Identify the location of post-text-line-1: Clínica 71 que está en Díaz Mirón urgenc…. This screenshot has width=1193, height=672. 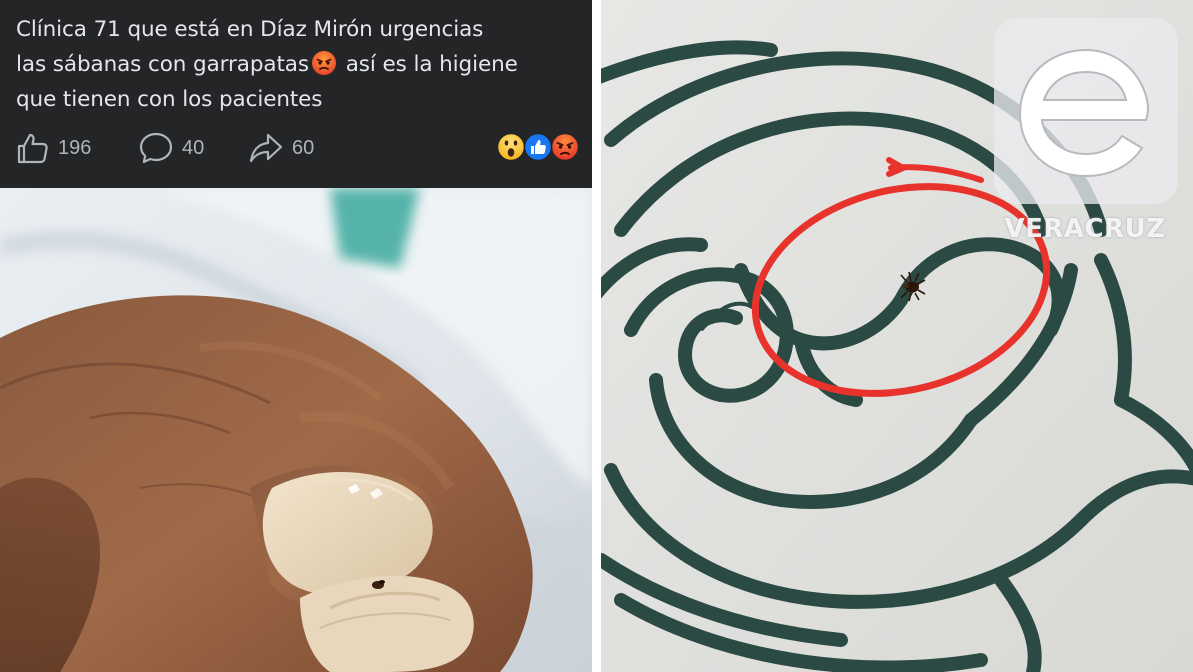
(250, 29).